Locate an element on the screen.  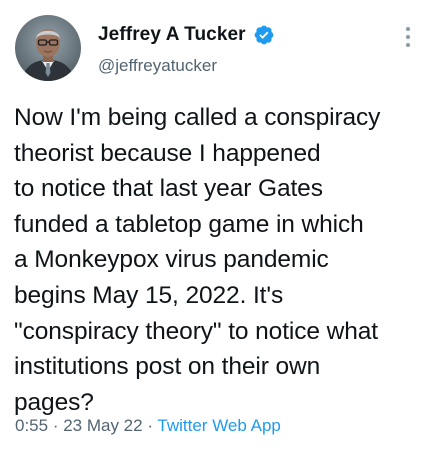
author-handle: @jeffreyatucker is located at coordinates (157, 66).